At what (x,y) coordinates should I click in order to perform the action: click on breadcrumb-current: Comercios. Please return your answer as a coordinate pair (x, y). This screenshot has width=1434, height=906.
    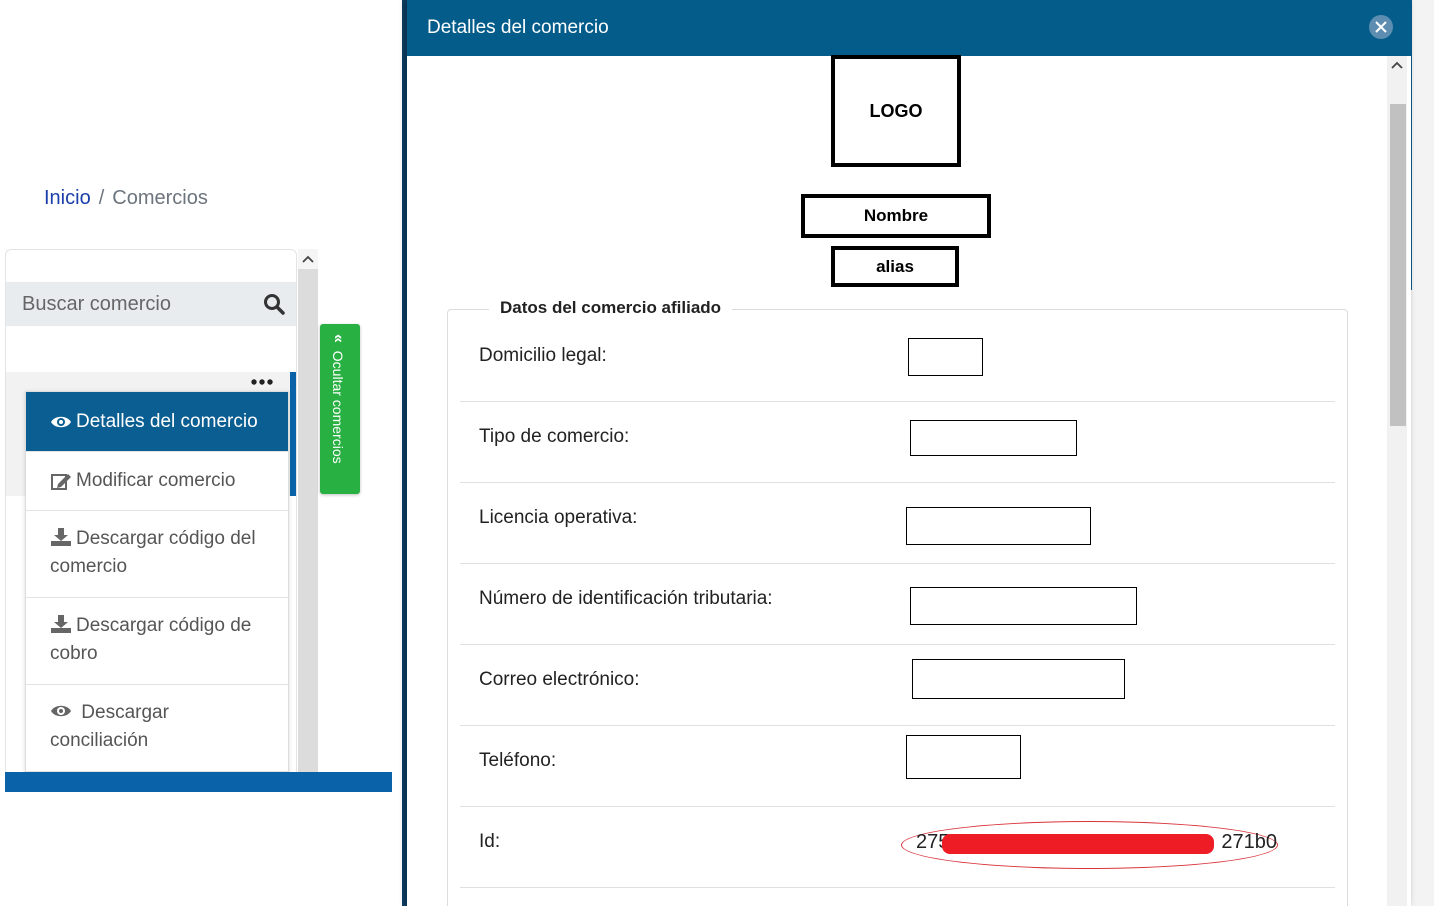
    Looking at the image, I should click on (160, 198).